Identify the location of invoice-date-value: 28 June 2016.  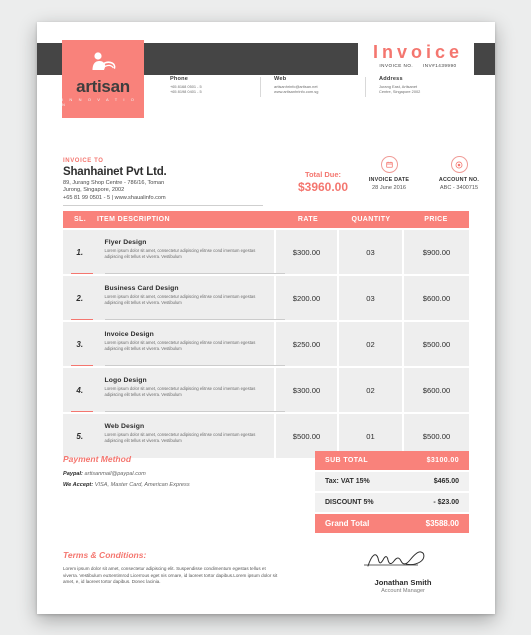
(389, 188).